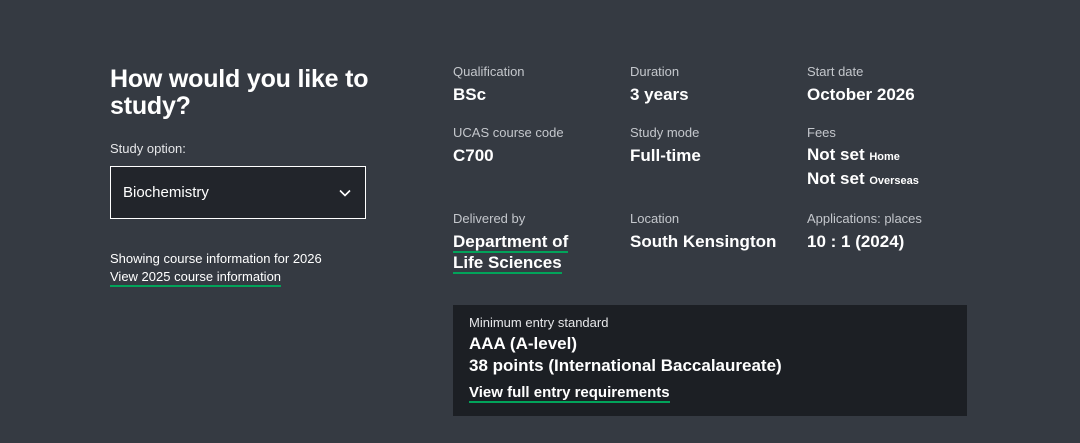  I want to click on study-mode-value: Full-time, so click(665, 155).